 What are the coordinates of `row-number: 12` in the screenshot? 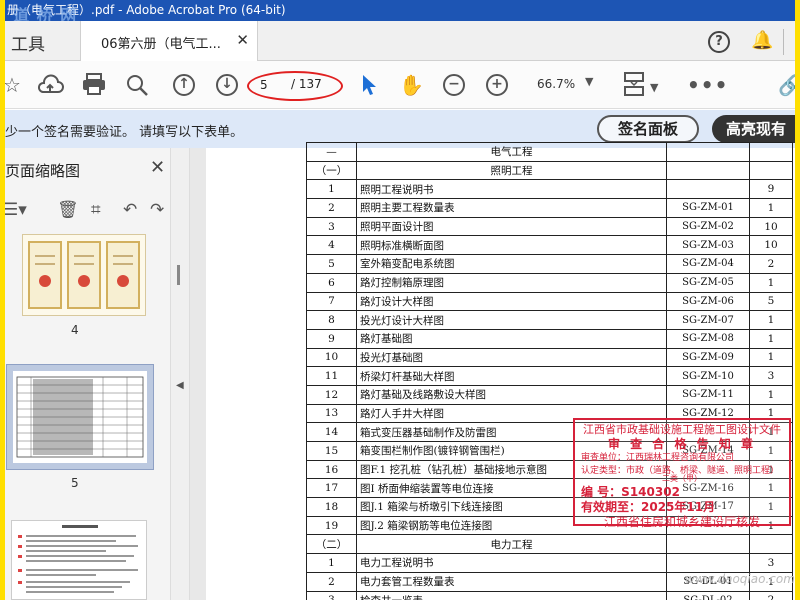 It's located at (331, 394).